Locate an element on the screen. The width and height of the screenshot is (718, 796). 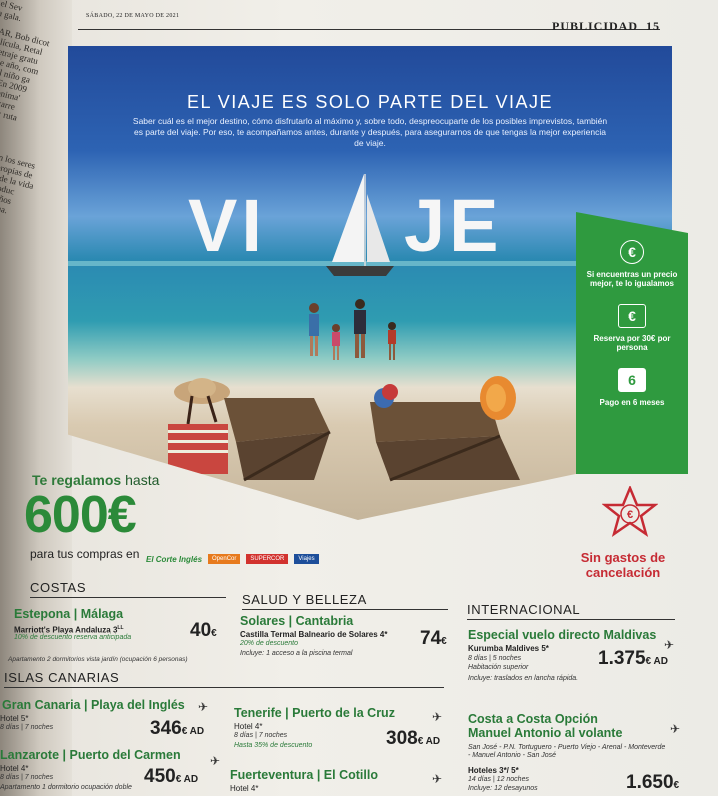
hero-word-right: JE is located at coordinates (453, 225).